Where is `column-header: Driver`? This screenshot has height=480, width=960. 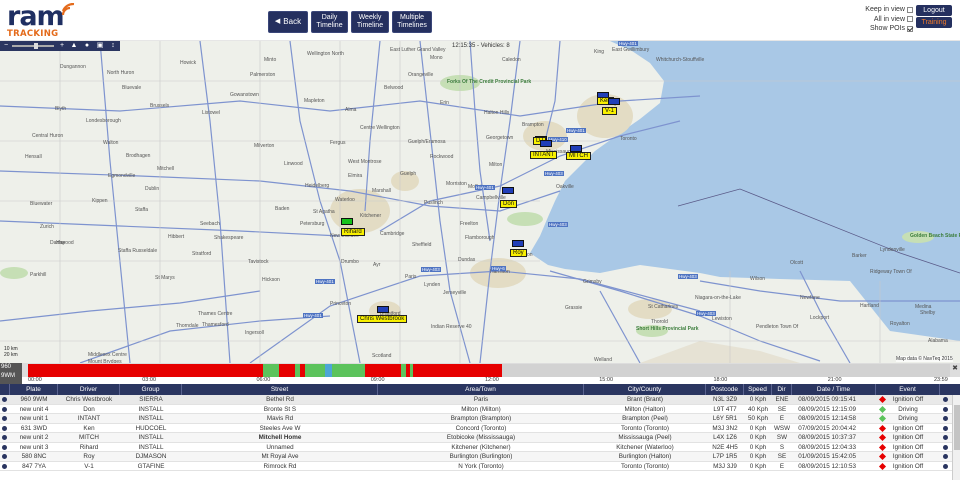
column-header: Driver is located at coordinates (89, 389).